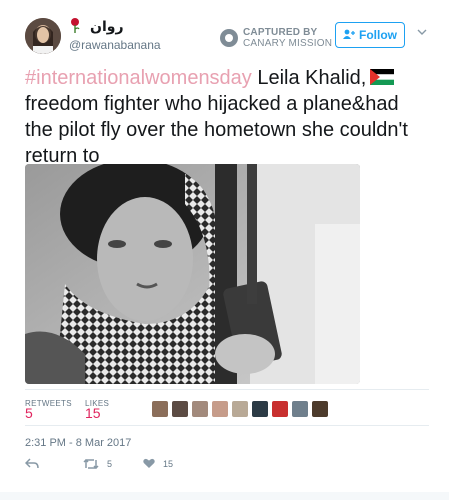 This screenshot has width=449, height=500. What do you see at coordinates (158, 463) in the screenshot?
I see `like-button: 15` at bounding box center [158, 463].